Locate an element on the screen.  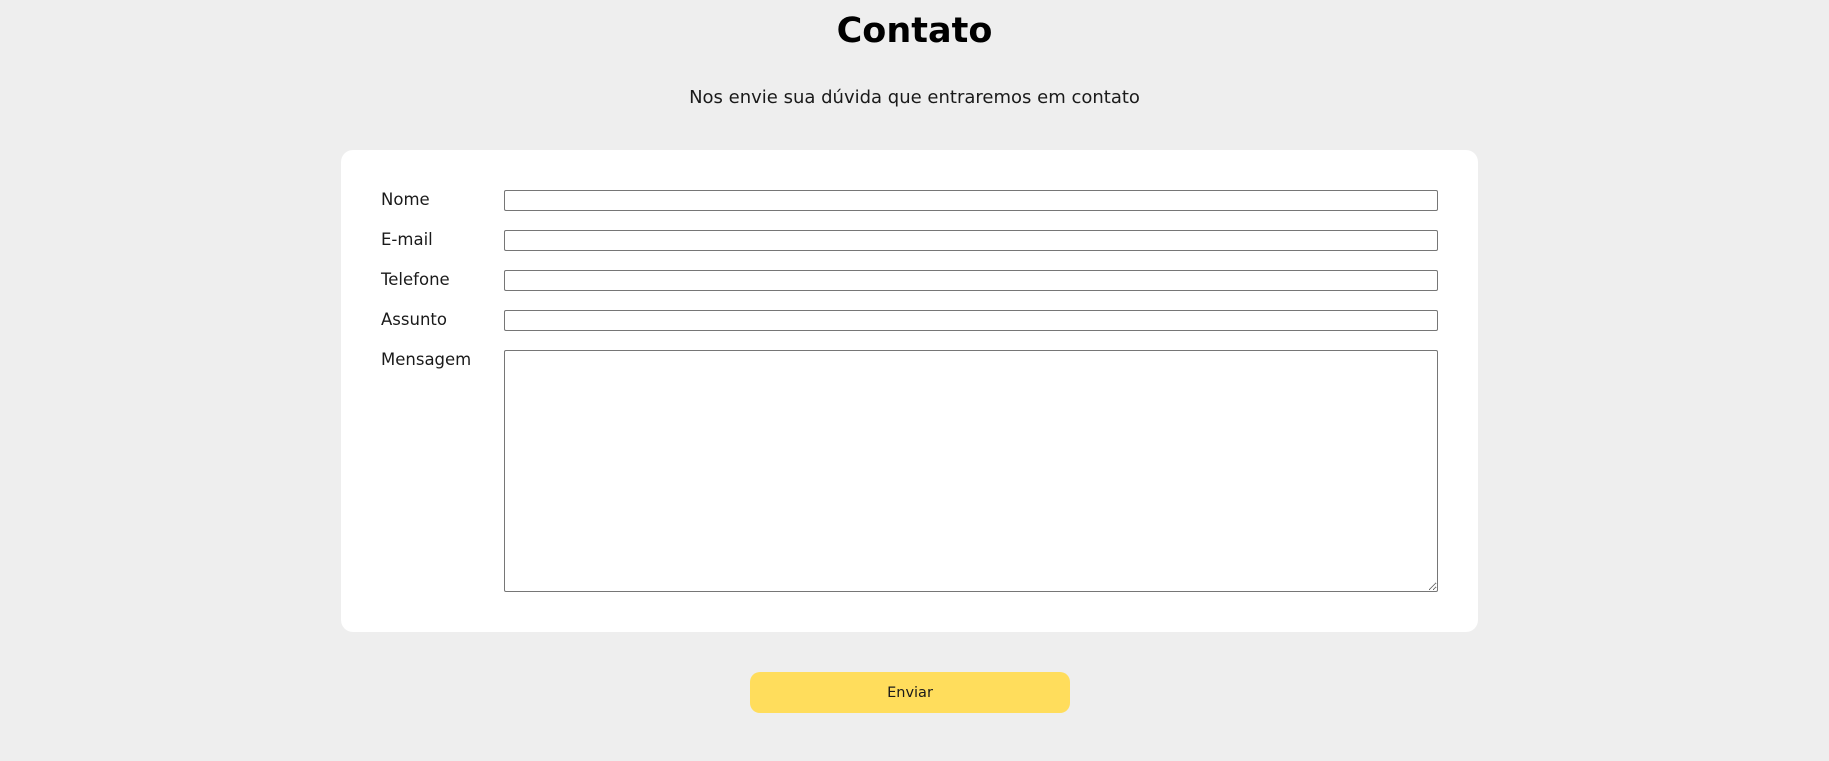
mensagem-label: Mensagem is located at coordinates (426, 359).